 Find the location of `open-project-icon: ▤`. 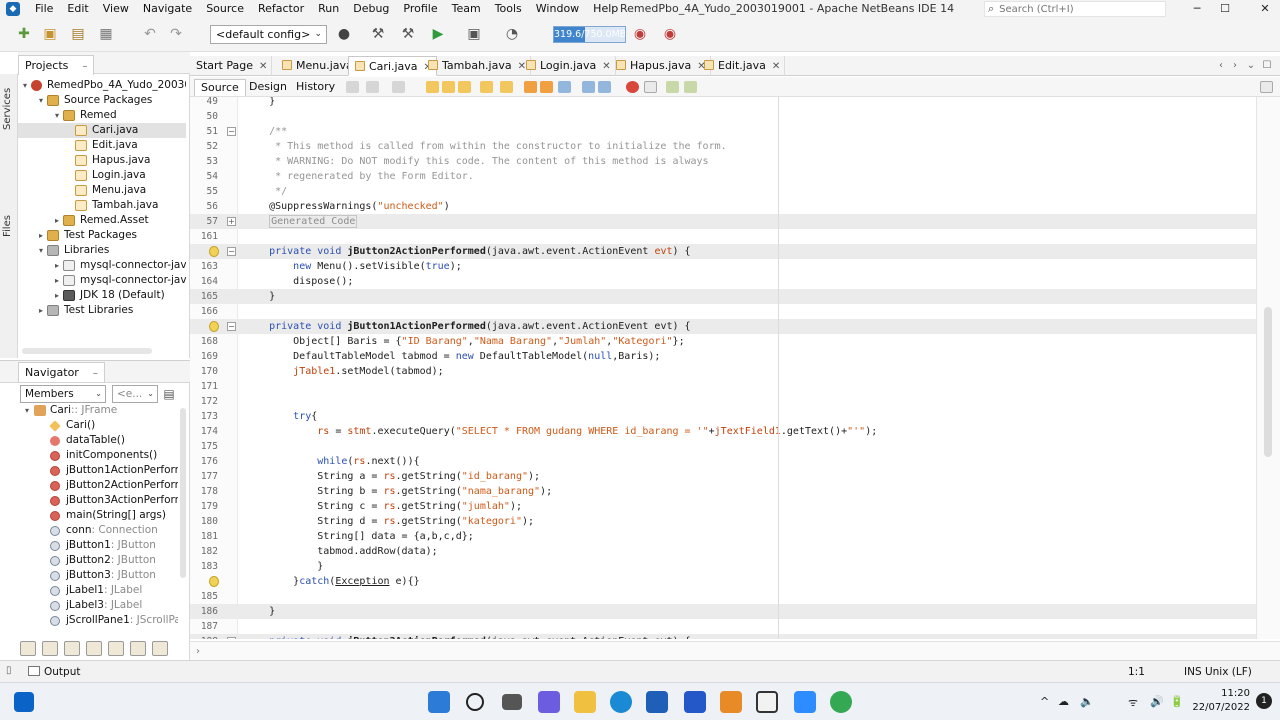

open-project-icon: ▤ is located at coordinates (78, 34).